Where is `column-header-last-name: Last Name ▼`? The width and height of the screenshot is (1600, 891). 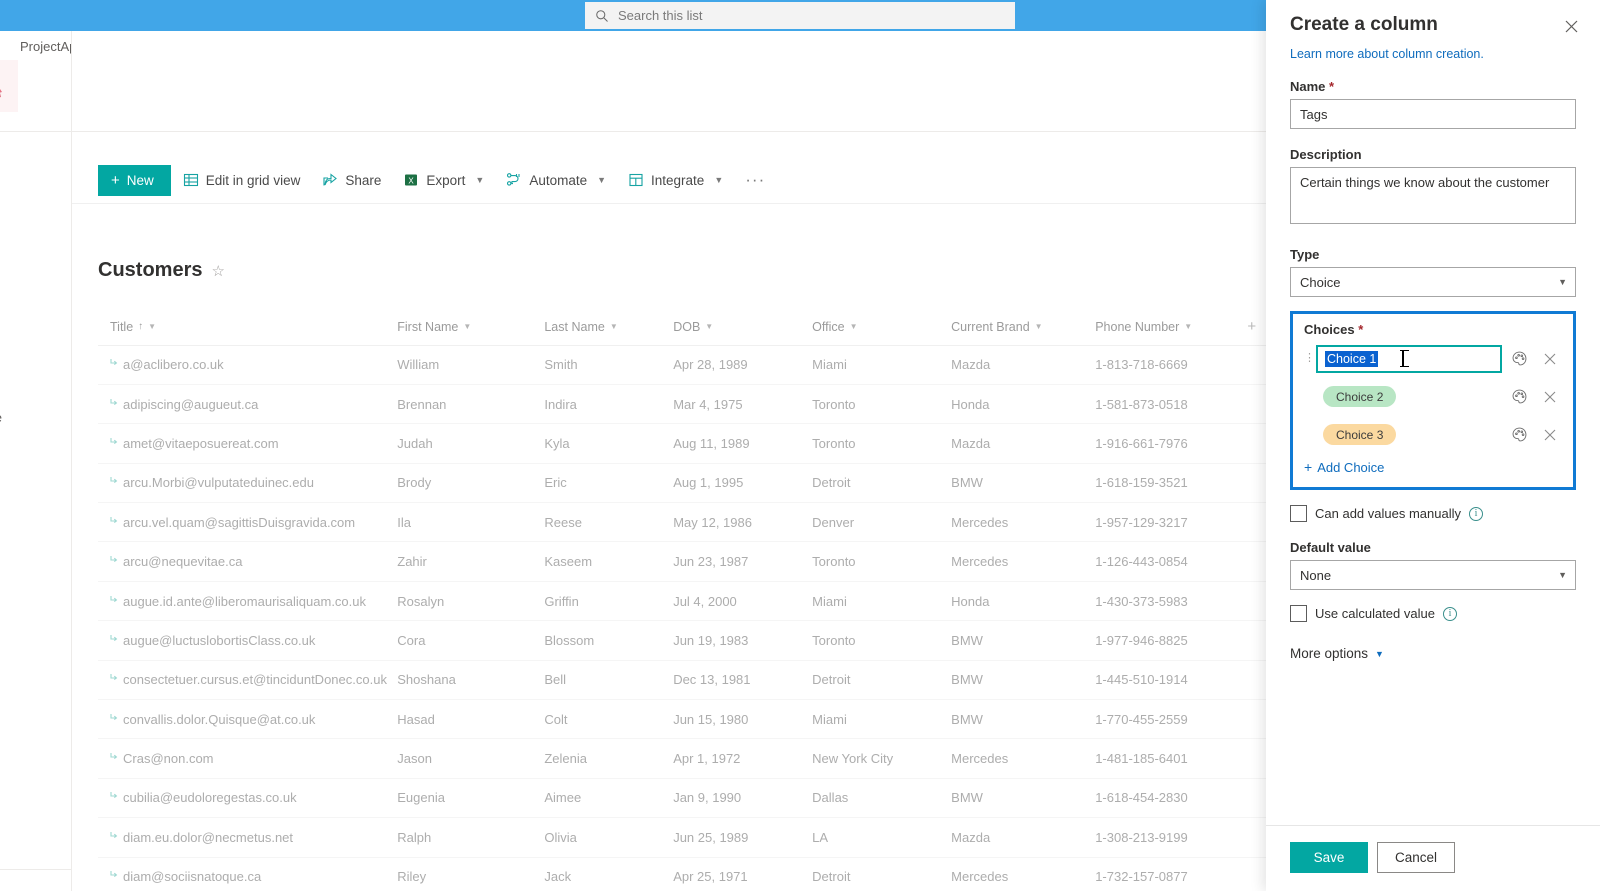
column-header-last-name: Last Name ▼ is located at coordinates (609, 327).